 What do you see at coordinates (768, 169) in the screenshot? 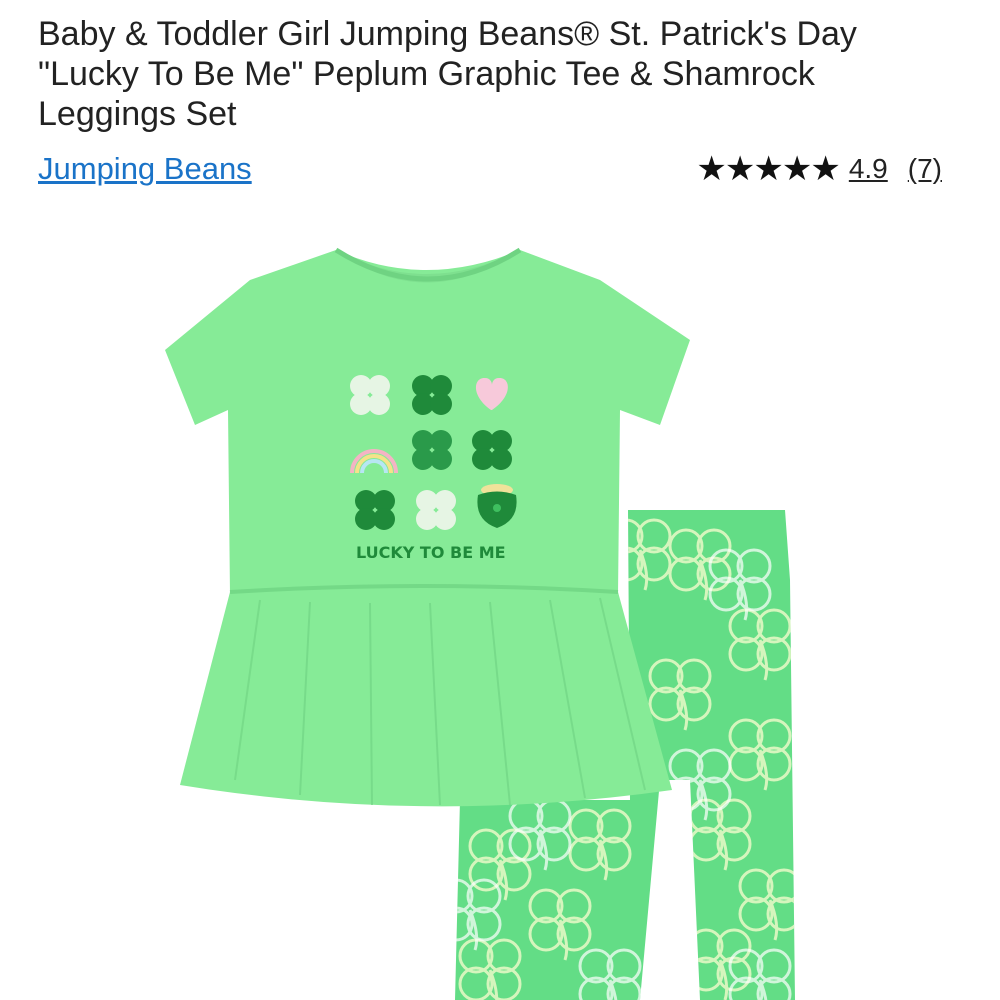
I see `star-rating-icon: ★★★★★` at bounding box center [768, 169].